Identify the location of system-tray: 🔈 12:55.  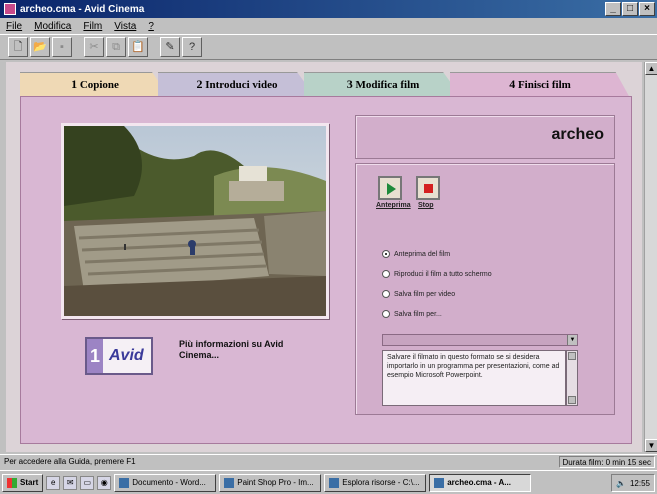
(633, 483).